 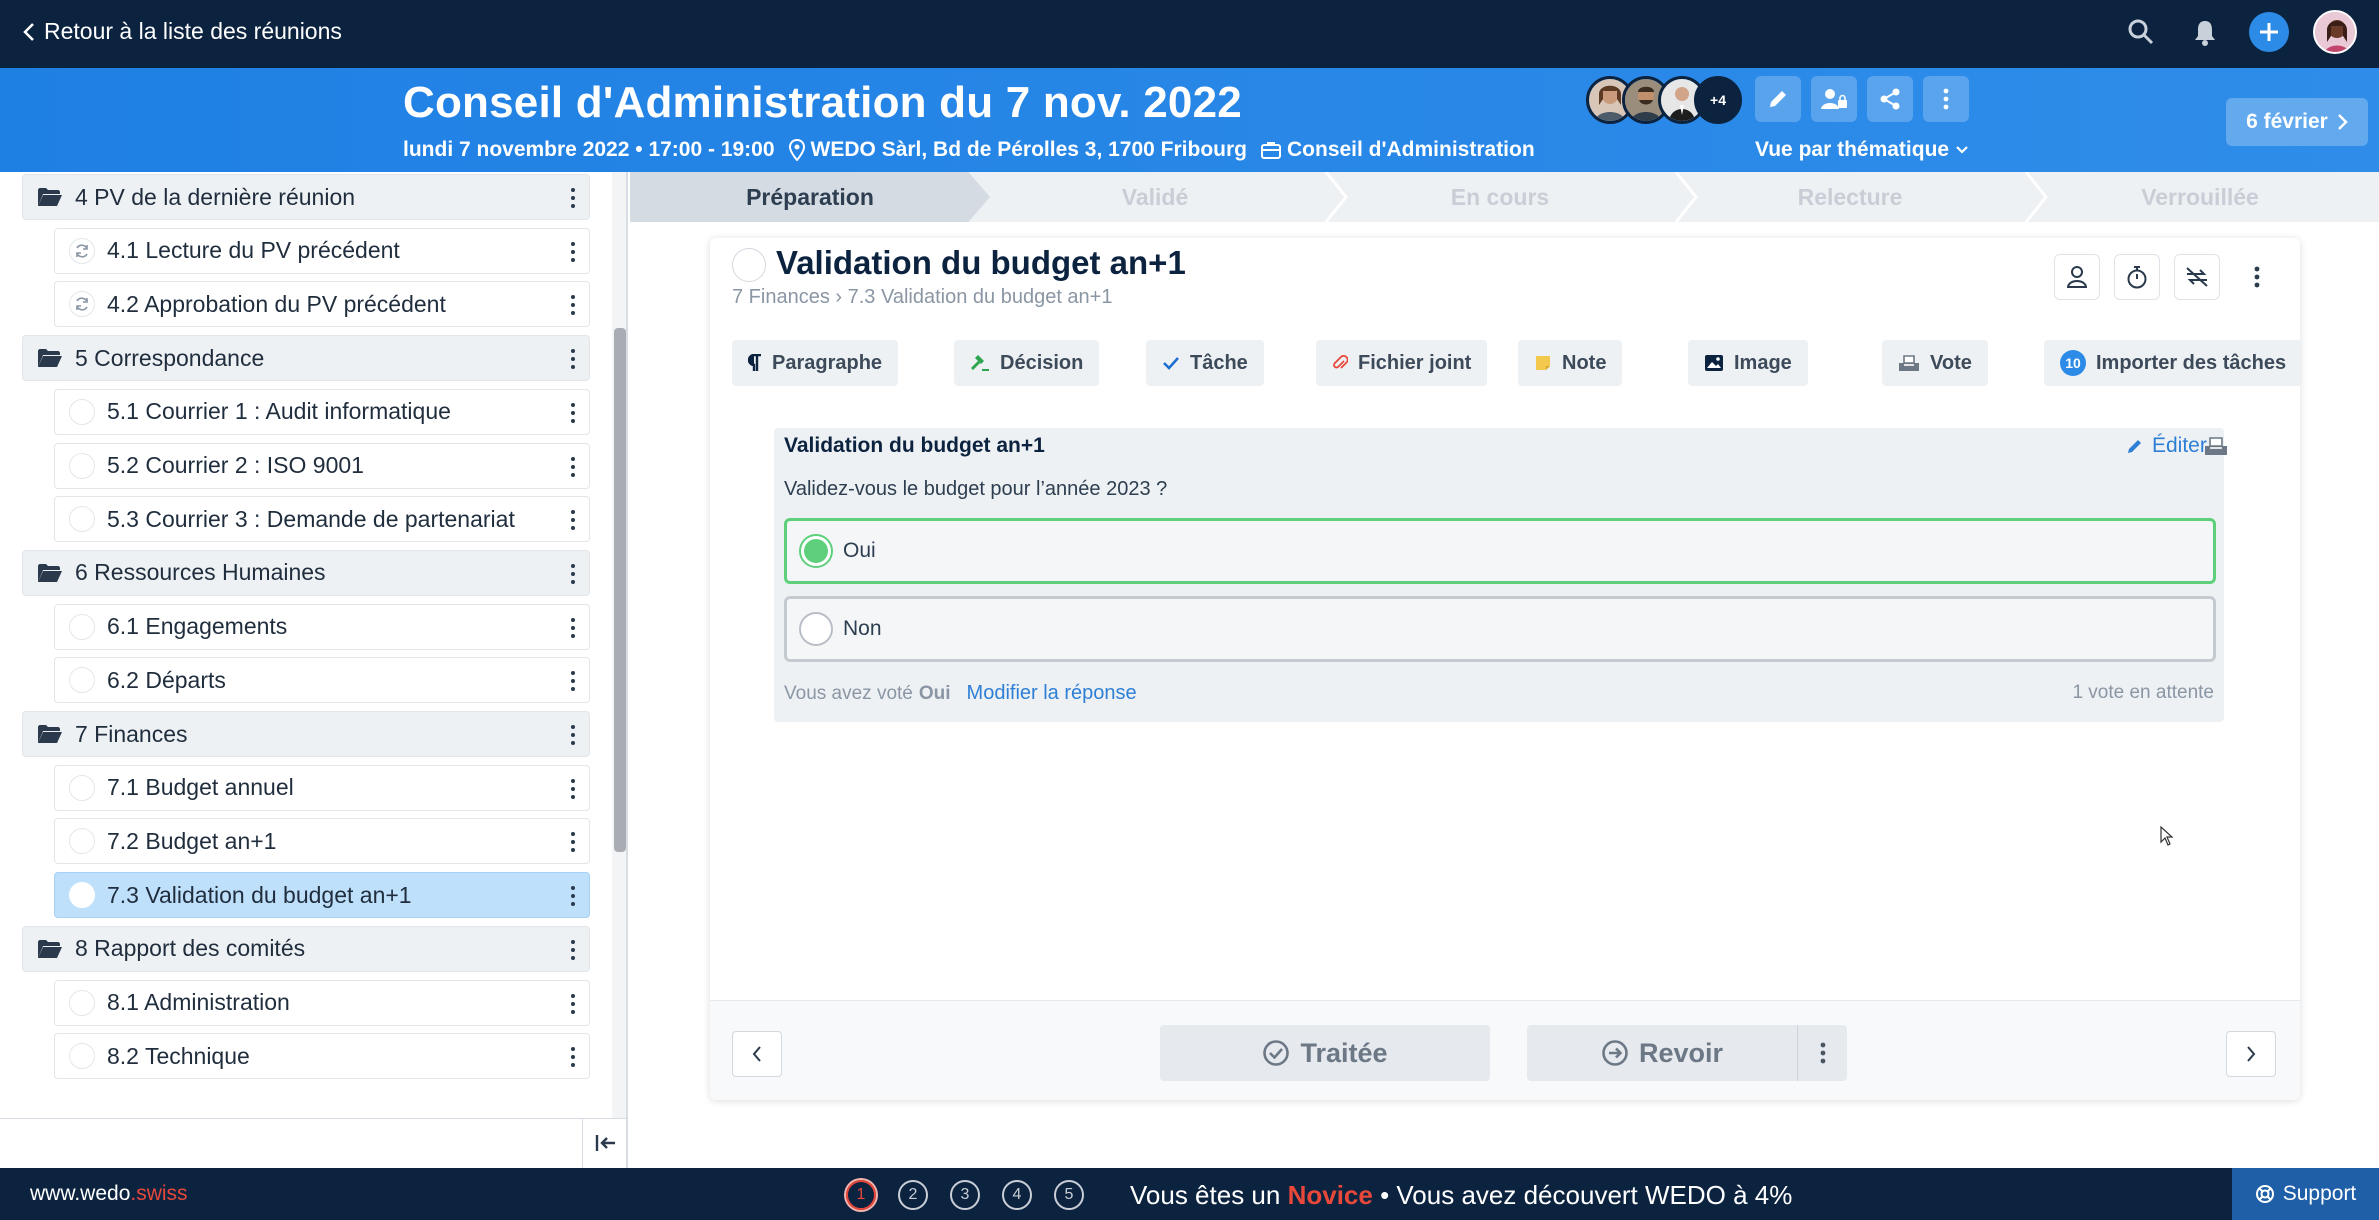 I want to click on add-note-button: Note, so click(x=1570, y=363).